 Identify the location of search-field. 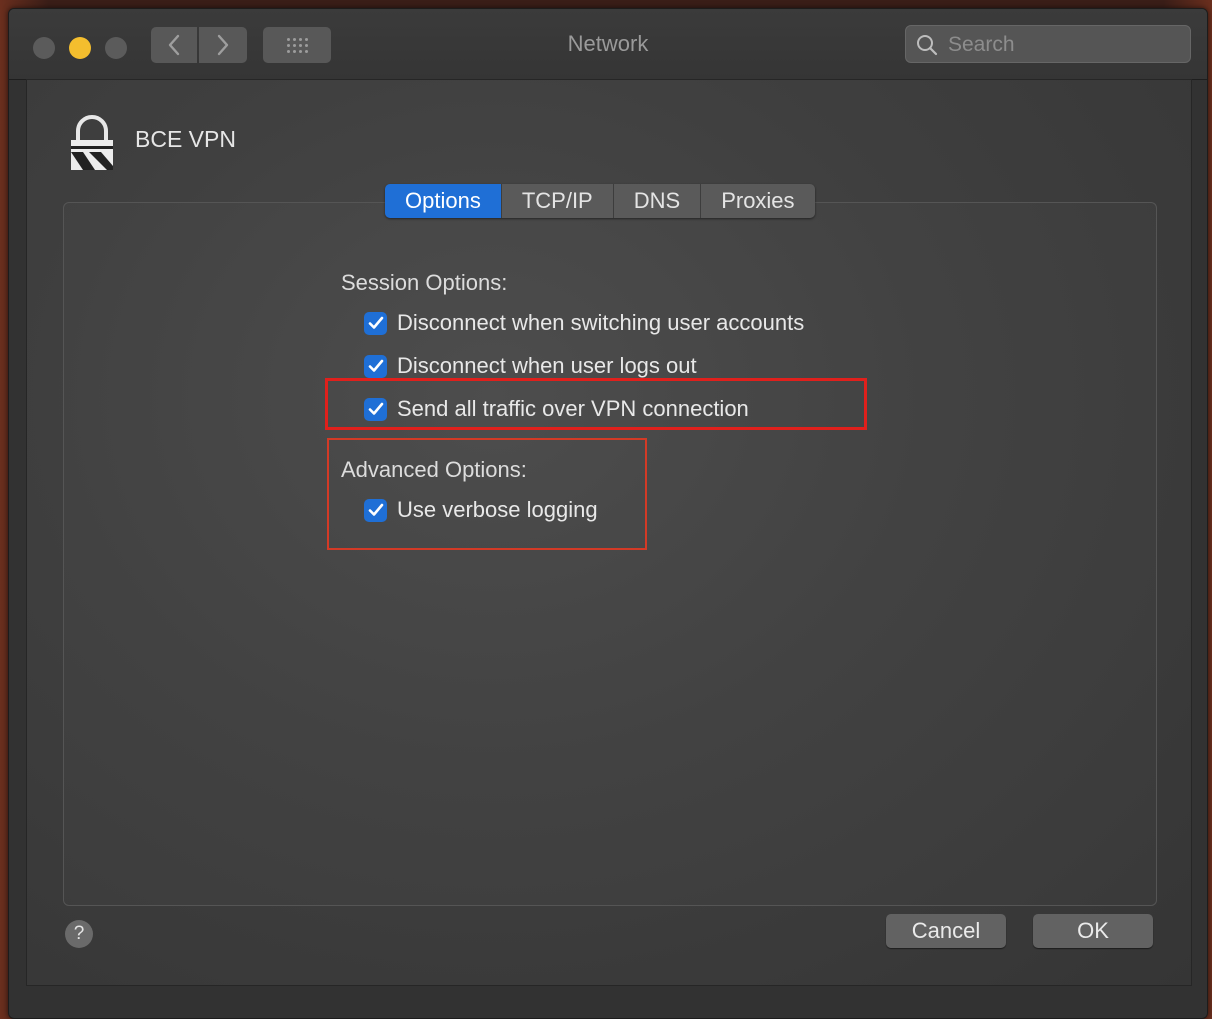
(1048, 44).